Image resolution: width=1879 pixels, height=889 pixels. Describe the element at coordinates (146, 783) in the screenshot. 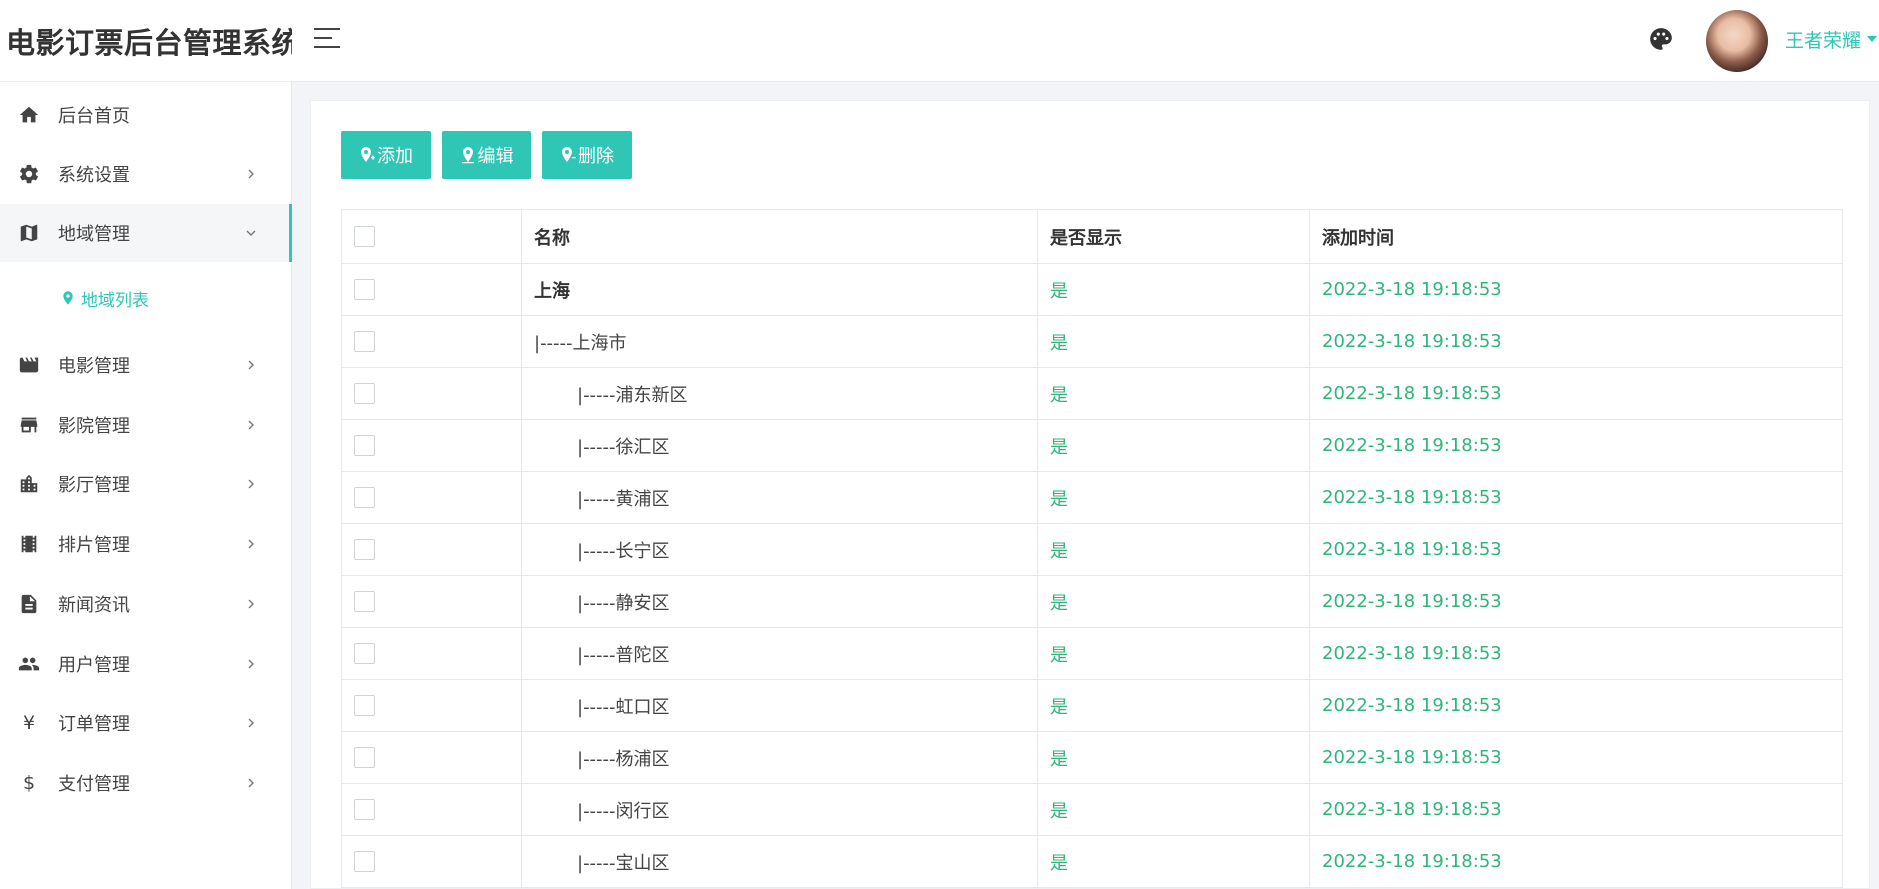

I see `sidebar-item-payment-management: $ 支付管理` at that location.